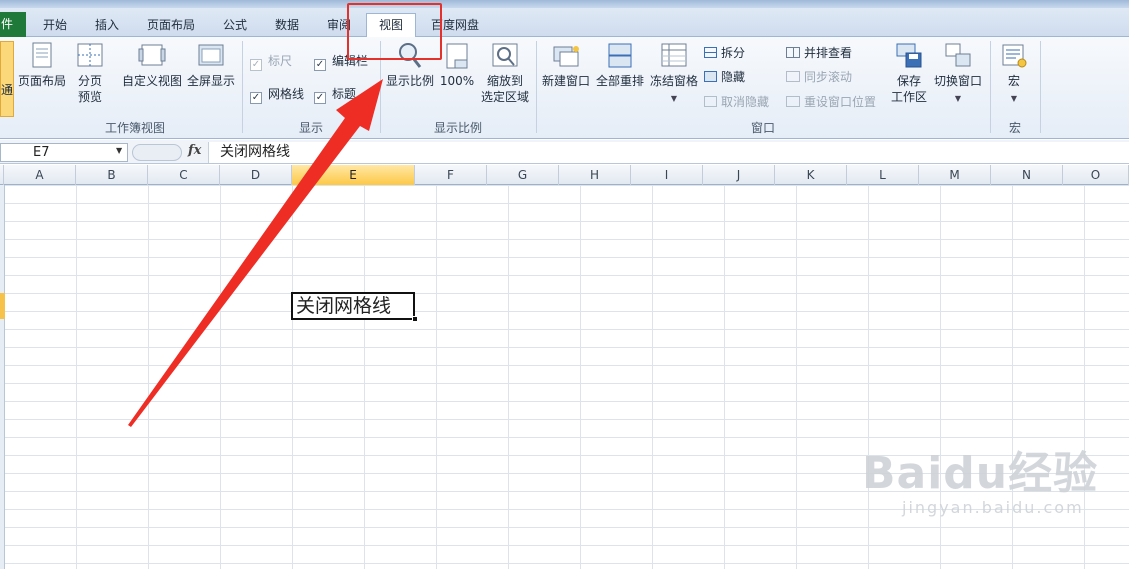 The width and height of the screenshot is (1129, 569). I want to click on gridlines-label: 网格线, so click(286, 94).